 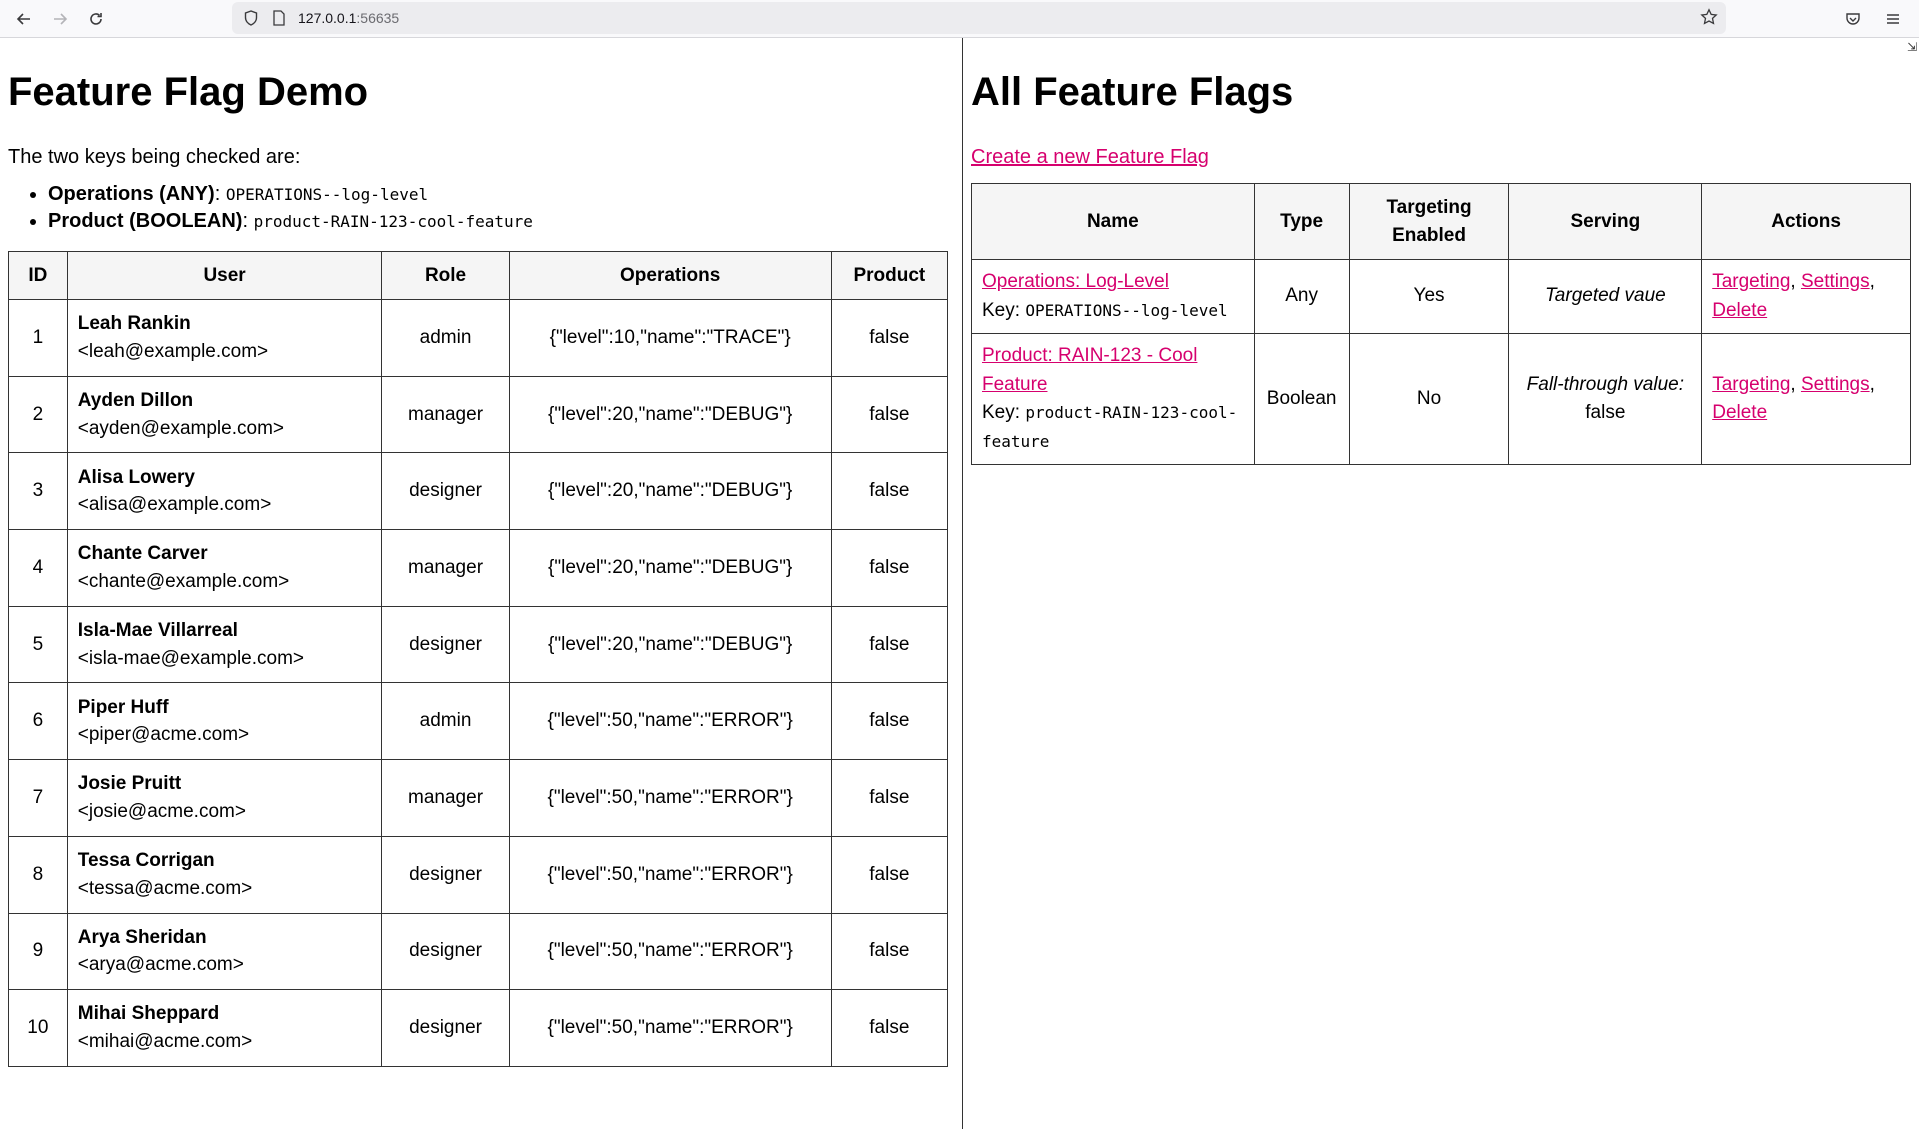 What do you see at coordinates (163, 735) in the screenshot?
I see `user-email: <piper@acme.com>` at bounding box center [163, 735].